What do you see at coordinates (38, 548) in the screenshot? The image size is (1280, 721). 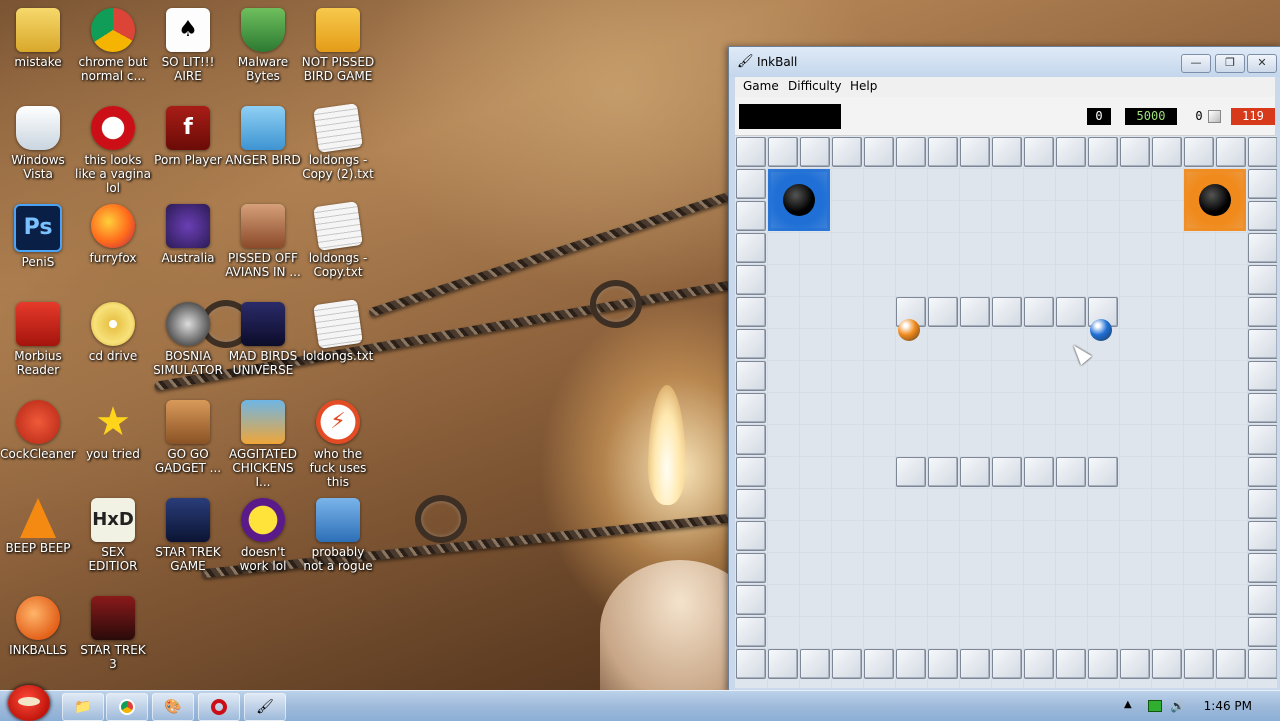 I see `desktop-icon-label: BEEP BEEP` at bounding box center [38, 548].